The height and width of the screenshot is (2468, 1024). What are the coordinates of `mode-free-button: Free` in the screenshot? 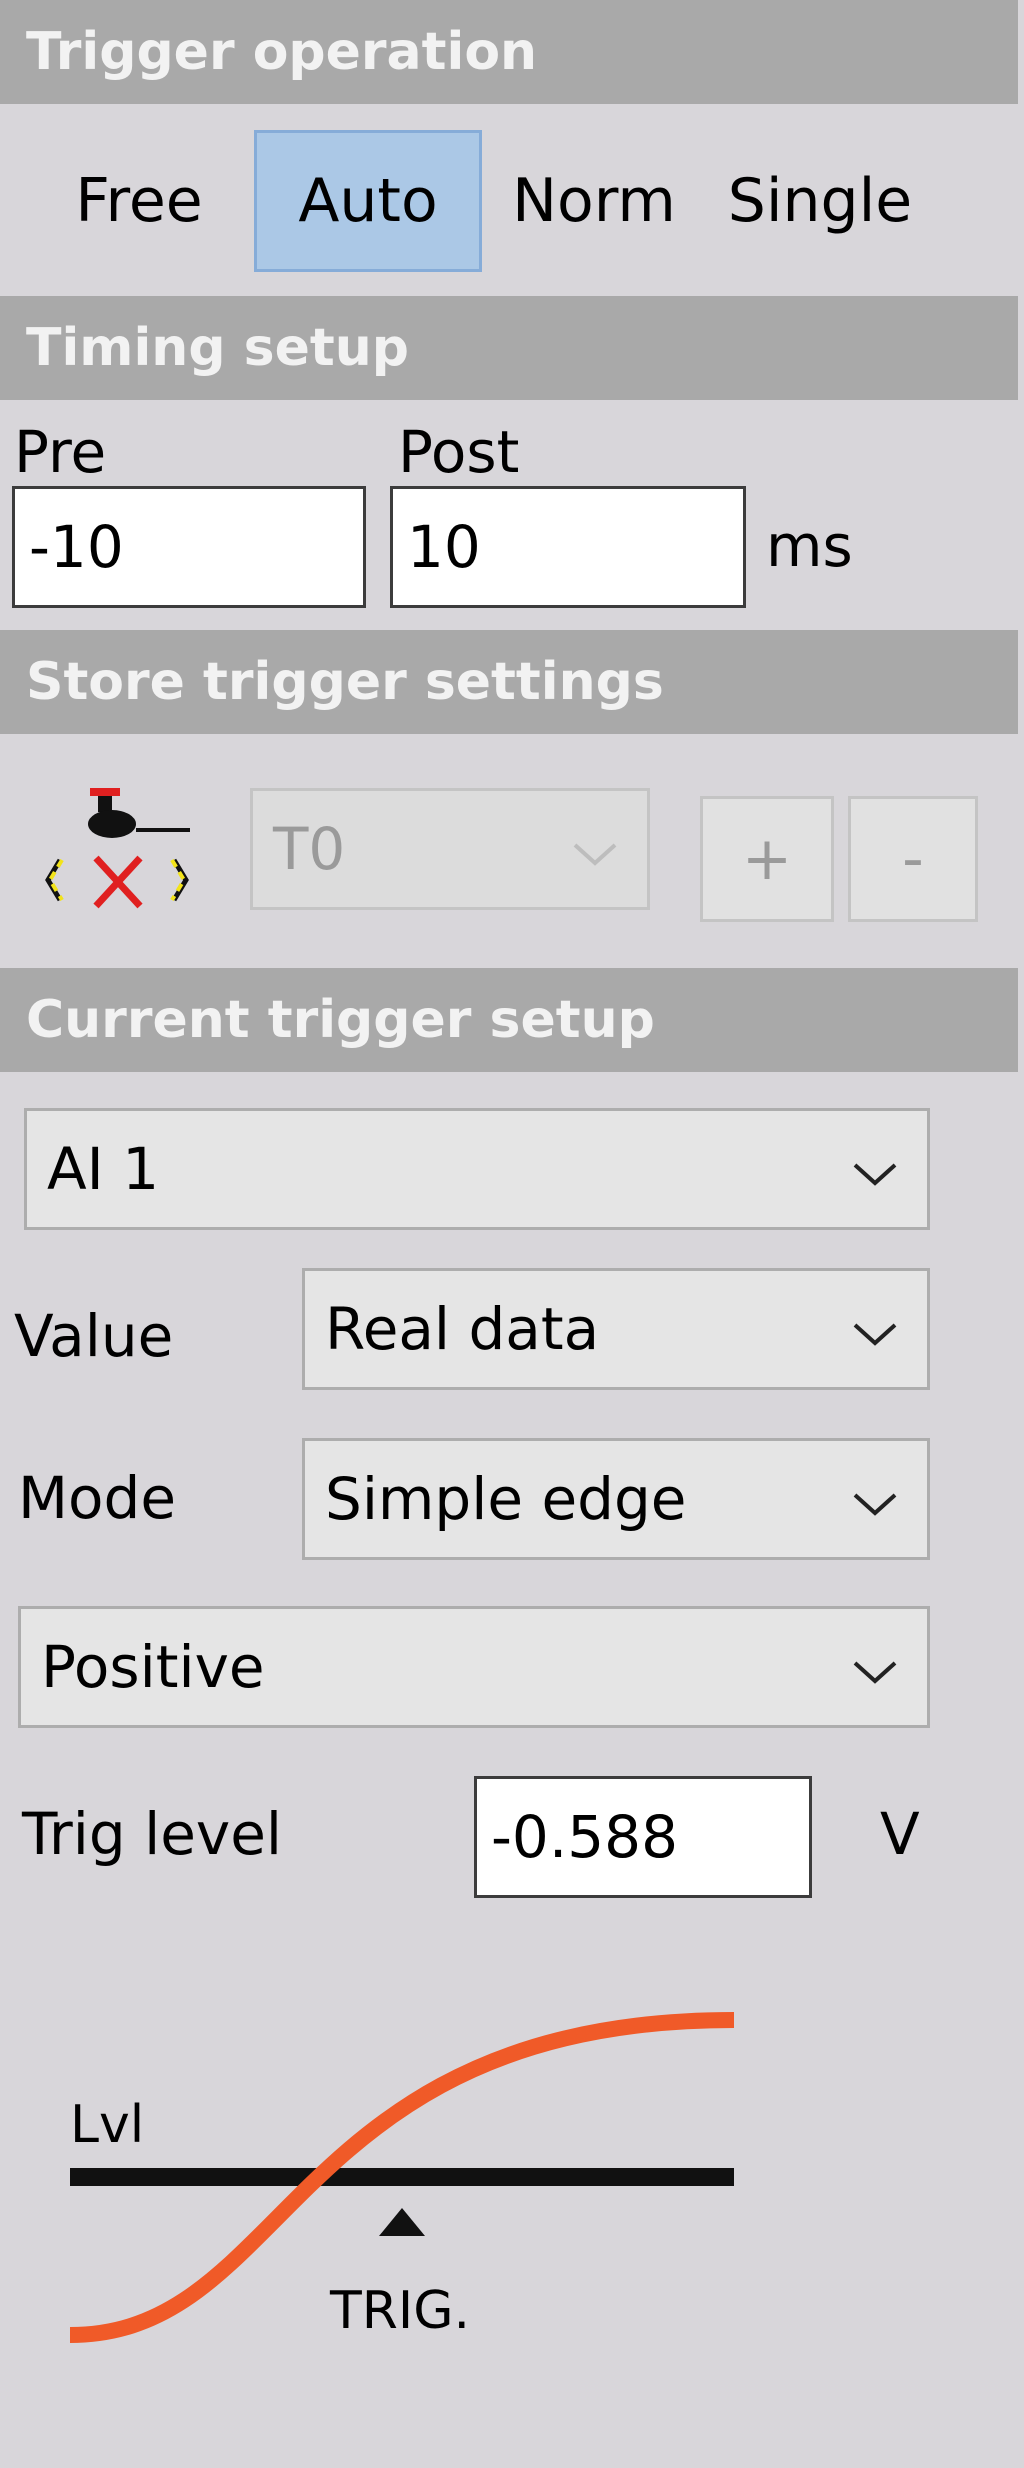 It's located at (139, 201).